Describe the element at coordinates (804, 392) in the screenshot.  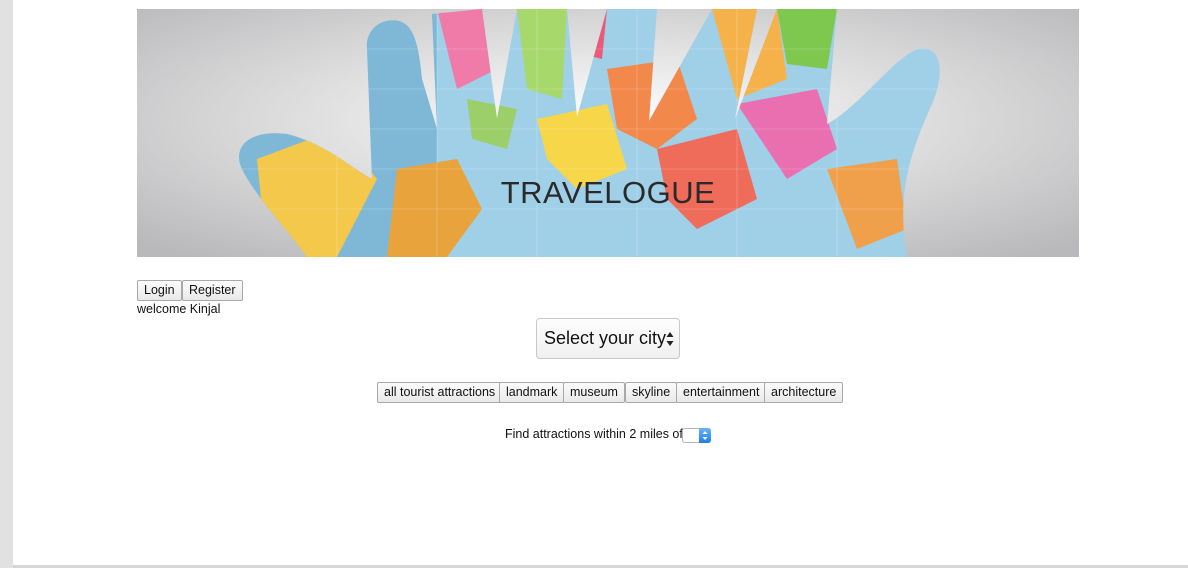
I see `filter-architecture: architecture` at that location.